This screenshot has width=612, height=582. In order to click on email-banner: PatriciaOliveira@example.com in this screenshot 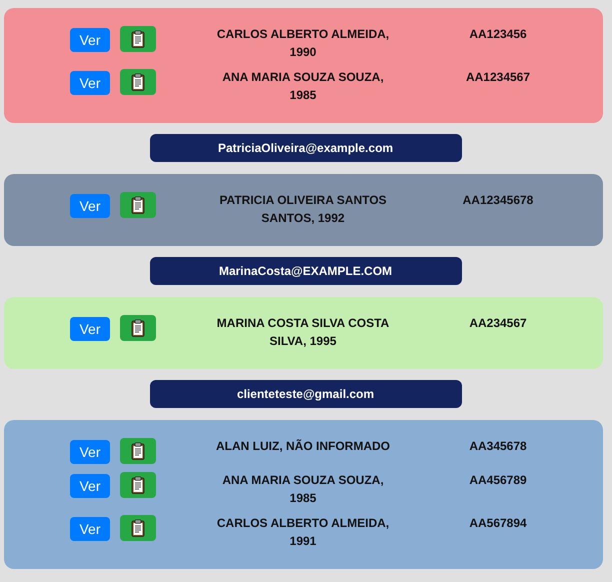, I will do `click(306, 148)`.